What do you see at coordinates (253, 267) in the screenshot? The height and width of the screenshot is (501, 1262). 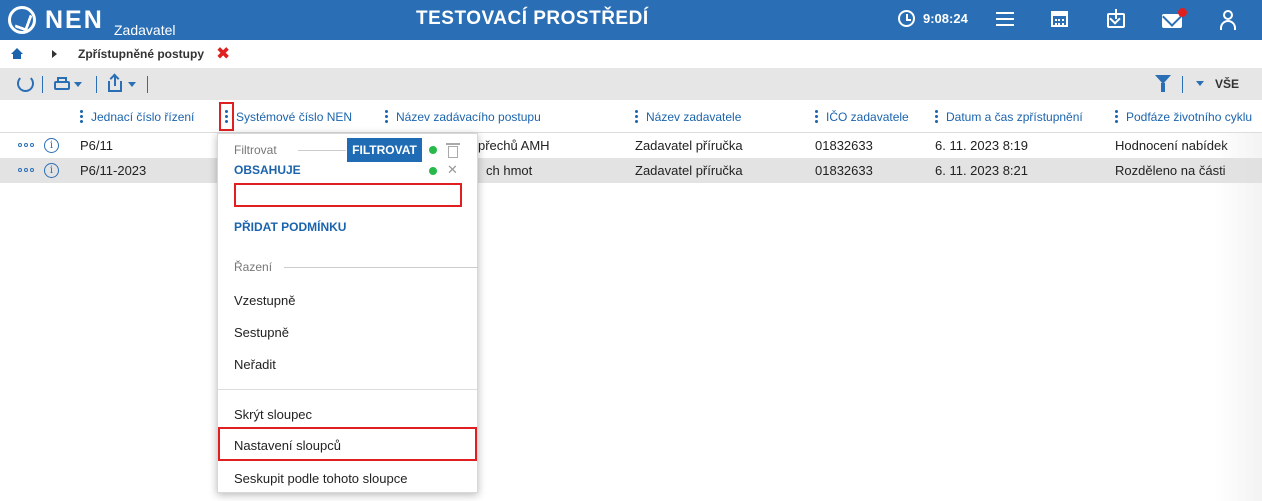 I see `sort-section-label: Řazení` at bounding box center [253, 267].